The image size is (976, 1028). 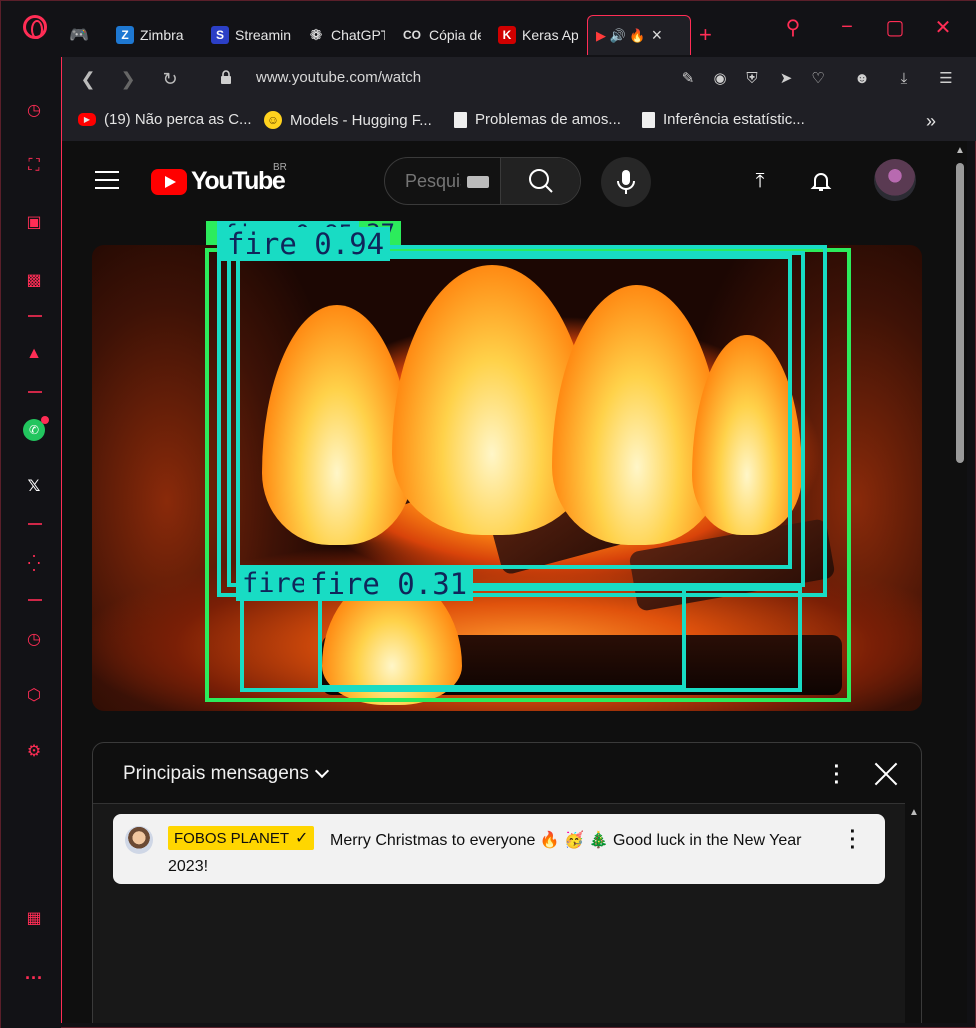 What do you see at coordinates (35, 27) in the screenshot?
I see `opera-logo-icon` at bounding box center [35, 27].